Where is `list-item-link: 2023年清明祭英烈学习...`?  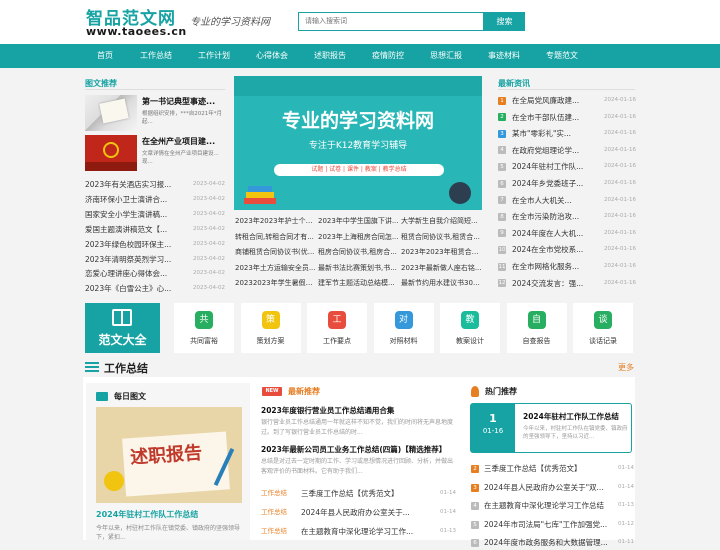 list-item-link: 2023年清明祭英烈学习... is located at coordinates (137, 259).